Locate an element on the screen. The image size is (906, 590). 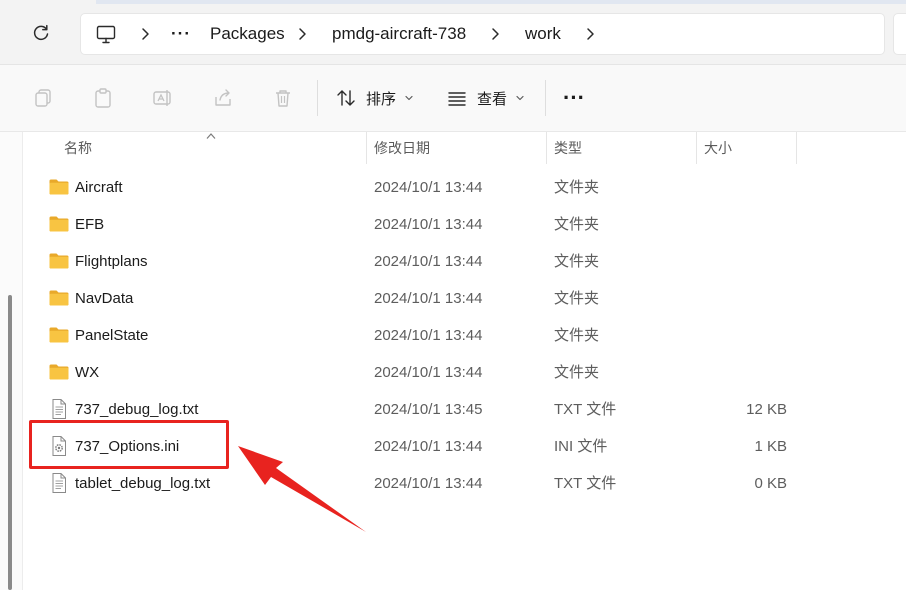
file-row-wx: WX 2024/10/1 13:44 文件夹 is located at coordinates (465, 372).